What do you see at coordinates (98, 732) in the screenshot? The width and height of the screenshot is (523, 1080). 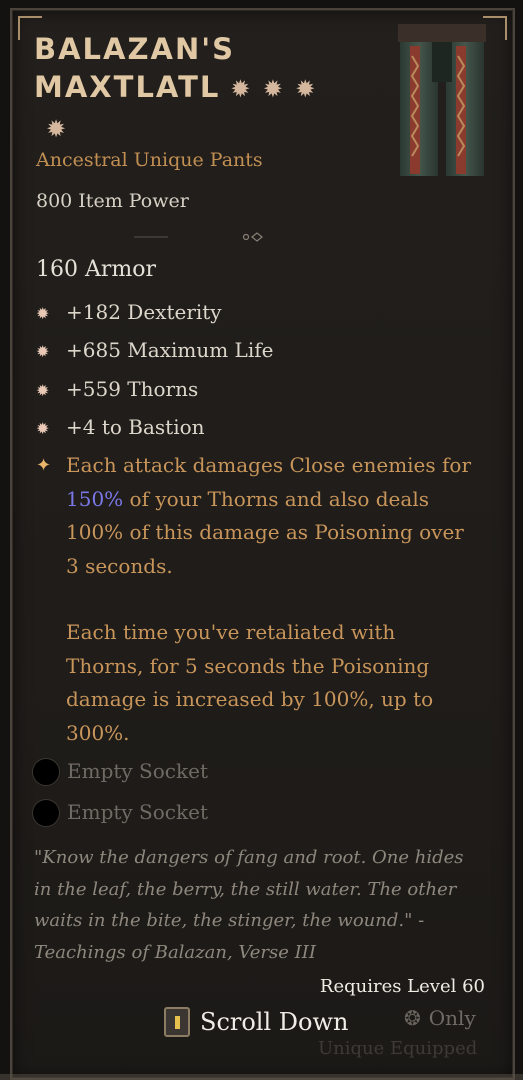 I see `aspect-line: 300%.` at bounding box center [98, 732].